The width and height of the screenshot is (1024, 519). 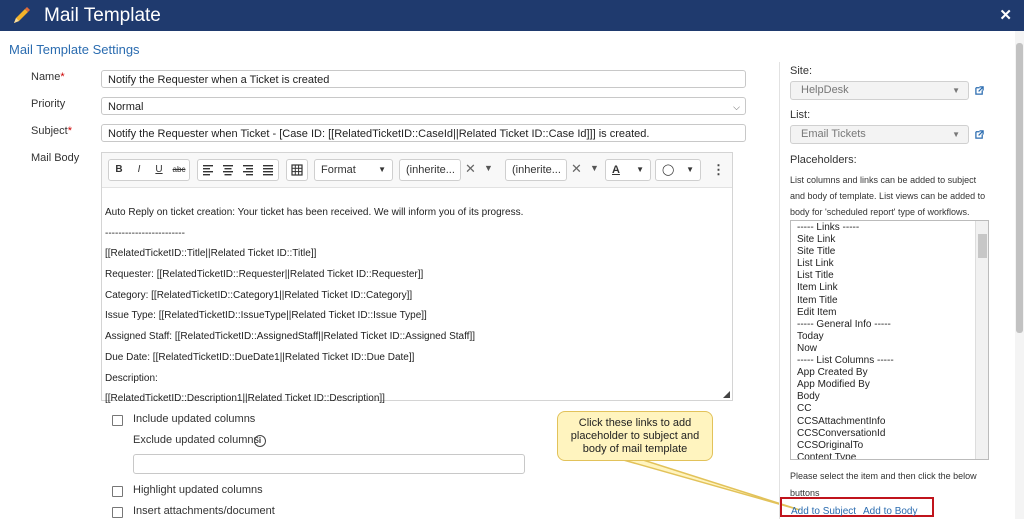 I want to click on italic-button: I, so click(x=139, y=170).